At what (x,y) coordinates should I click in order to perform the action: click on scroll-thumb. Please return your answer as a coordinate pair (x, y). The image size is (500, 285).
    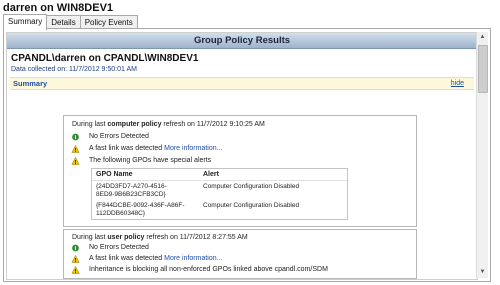
    Looking at the image, I should click on (483, 69).